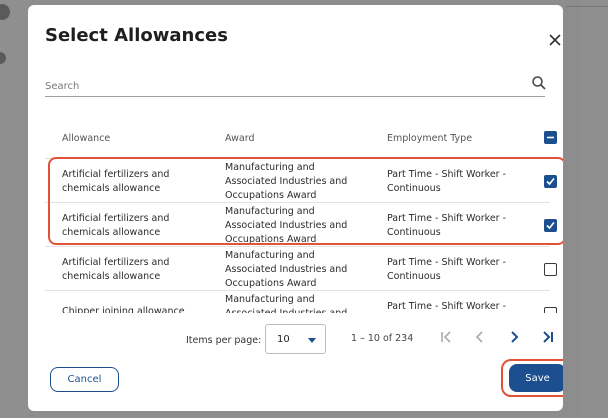 This screenshot has width=608, height=418. I want to click on items-per-page-value: 10, so click(283, 339).